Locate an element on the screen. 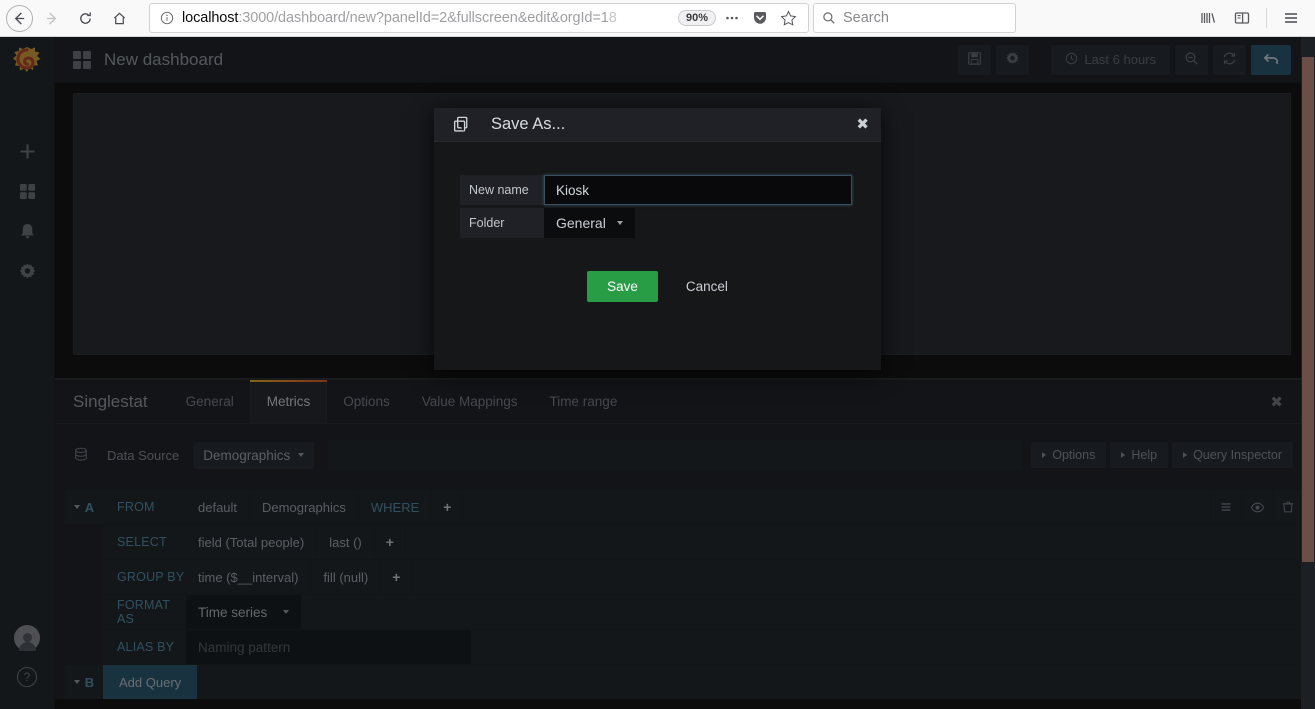 This screenshot has height=709, width=1315. folder-select: General is located at coordinates (589, 223).